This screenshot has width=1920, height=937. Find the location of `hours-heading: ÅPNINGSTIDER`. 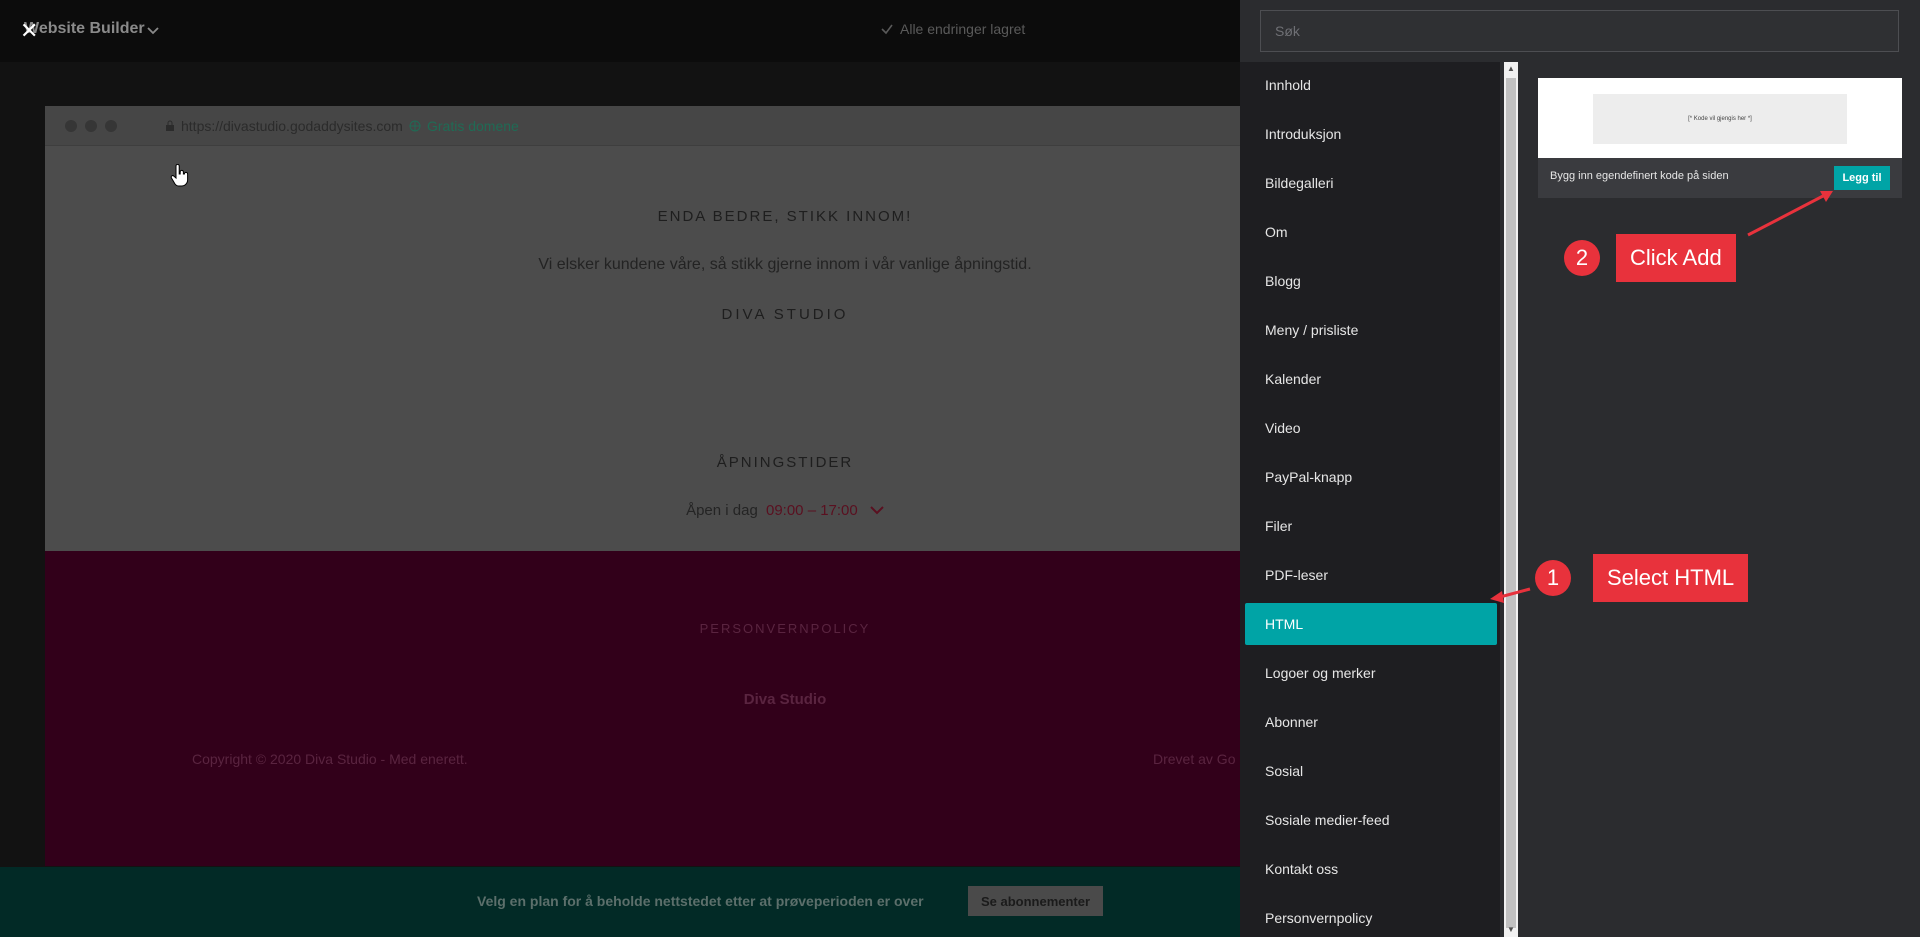

hours-heading: ÅPNINGSTIDER is located at coordinates (785, 462).